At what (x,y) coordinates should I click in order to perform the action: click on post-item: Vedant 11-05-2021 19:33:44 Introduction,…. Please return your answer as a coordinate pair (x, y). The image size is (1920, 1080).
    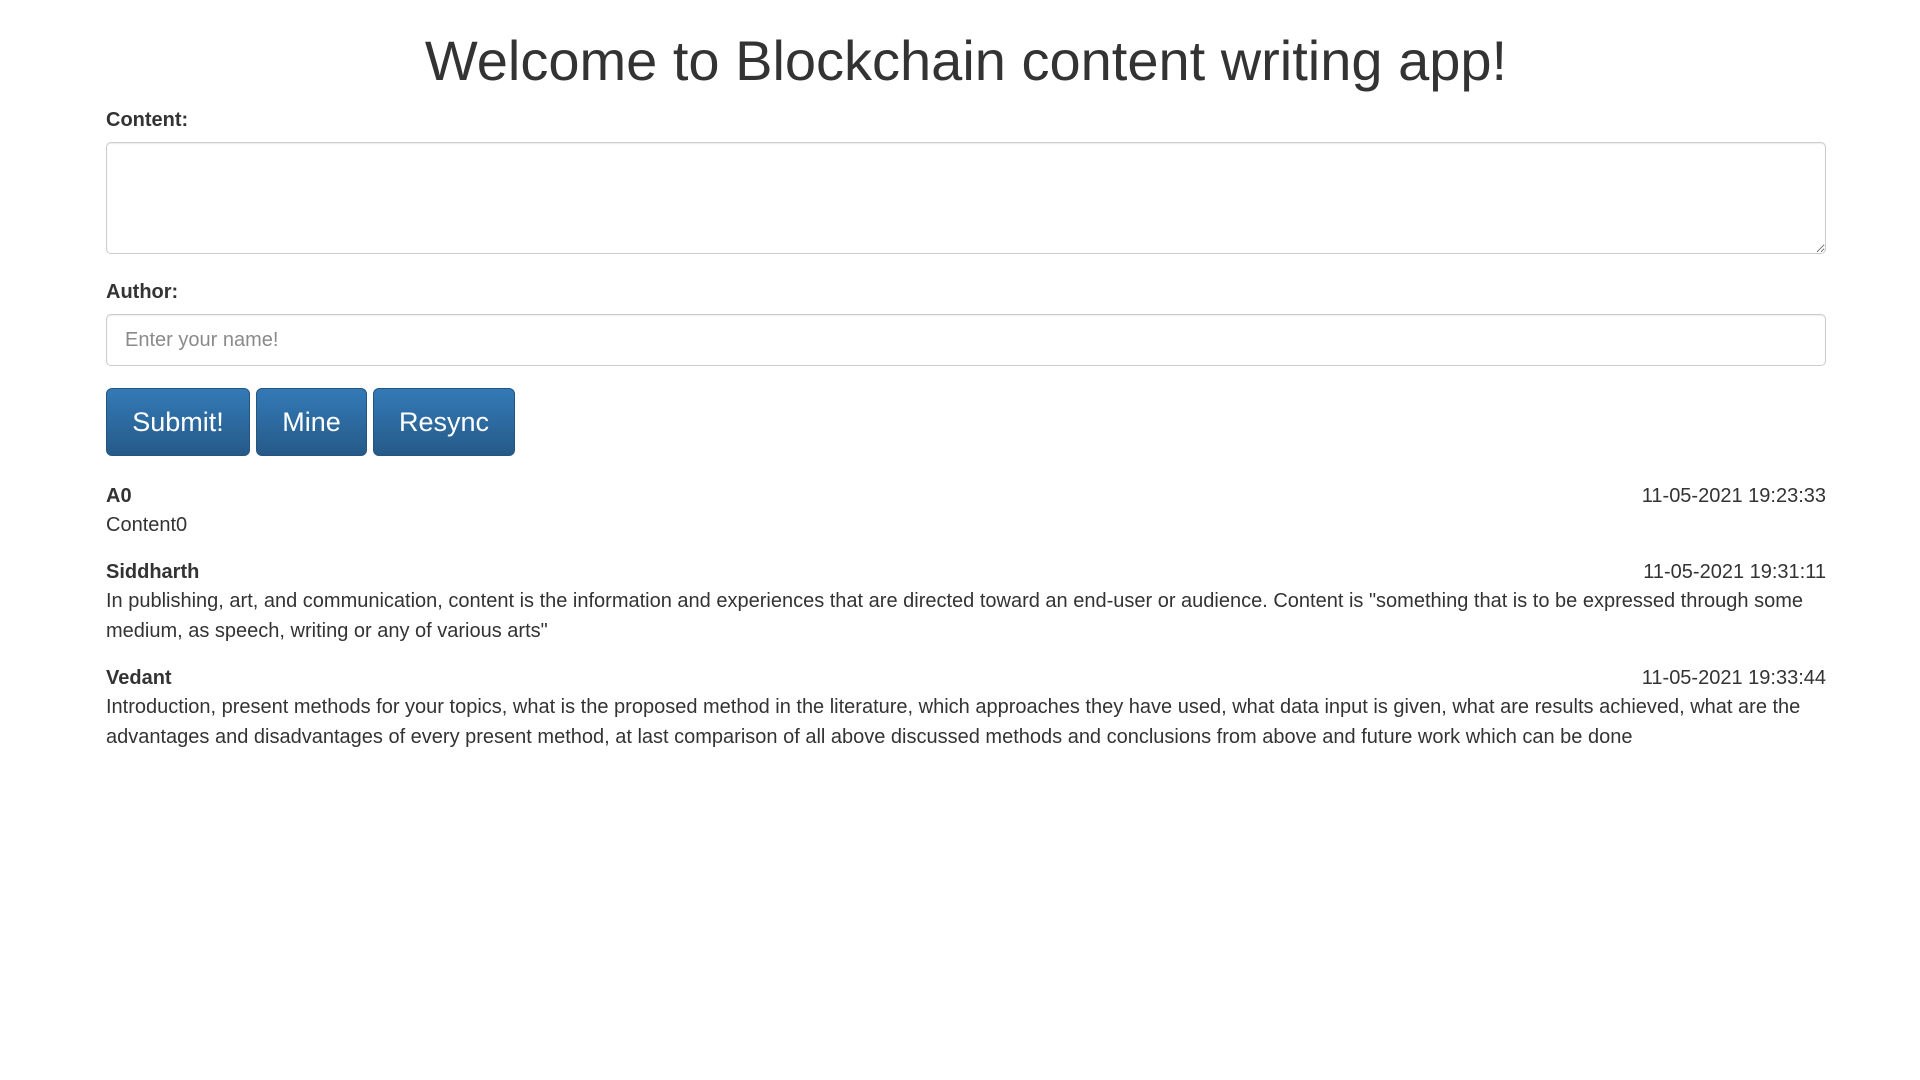
    Looking at the image, I should click on (966, 709).